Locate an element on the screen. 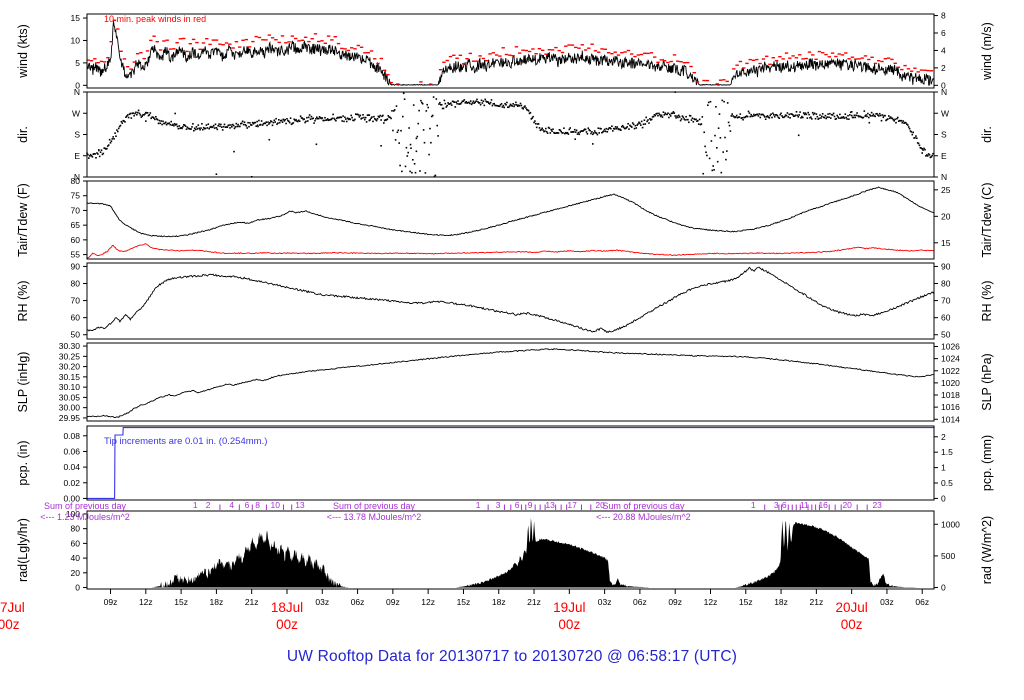 The height and width of the screenshot is (700, 1024). left-axis-title: pcp. (in) is located at coordinates (23, 462).